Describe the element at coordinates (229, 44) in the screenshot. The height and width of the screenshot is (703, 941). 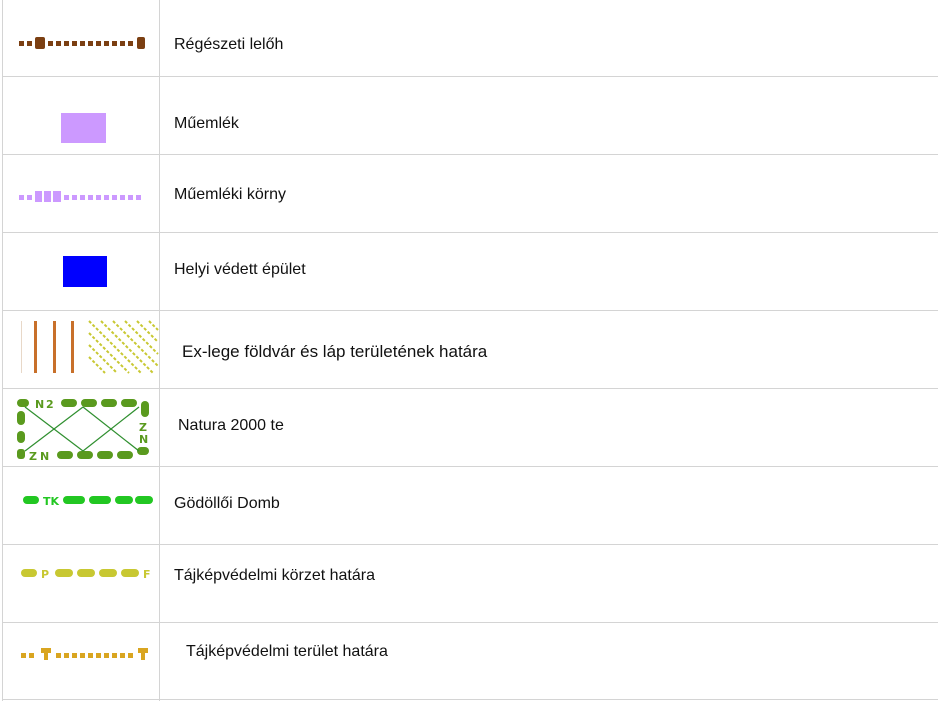
I see `legend-label: Régészeti lelőh` at that location.